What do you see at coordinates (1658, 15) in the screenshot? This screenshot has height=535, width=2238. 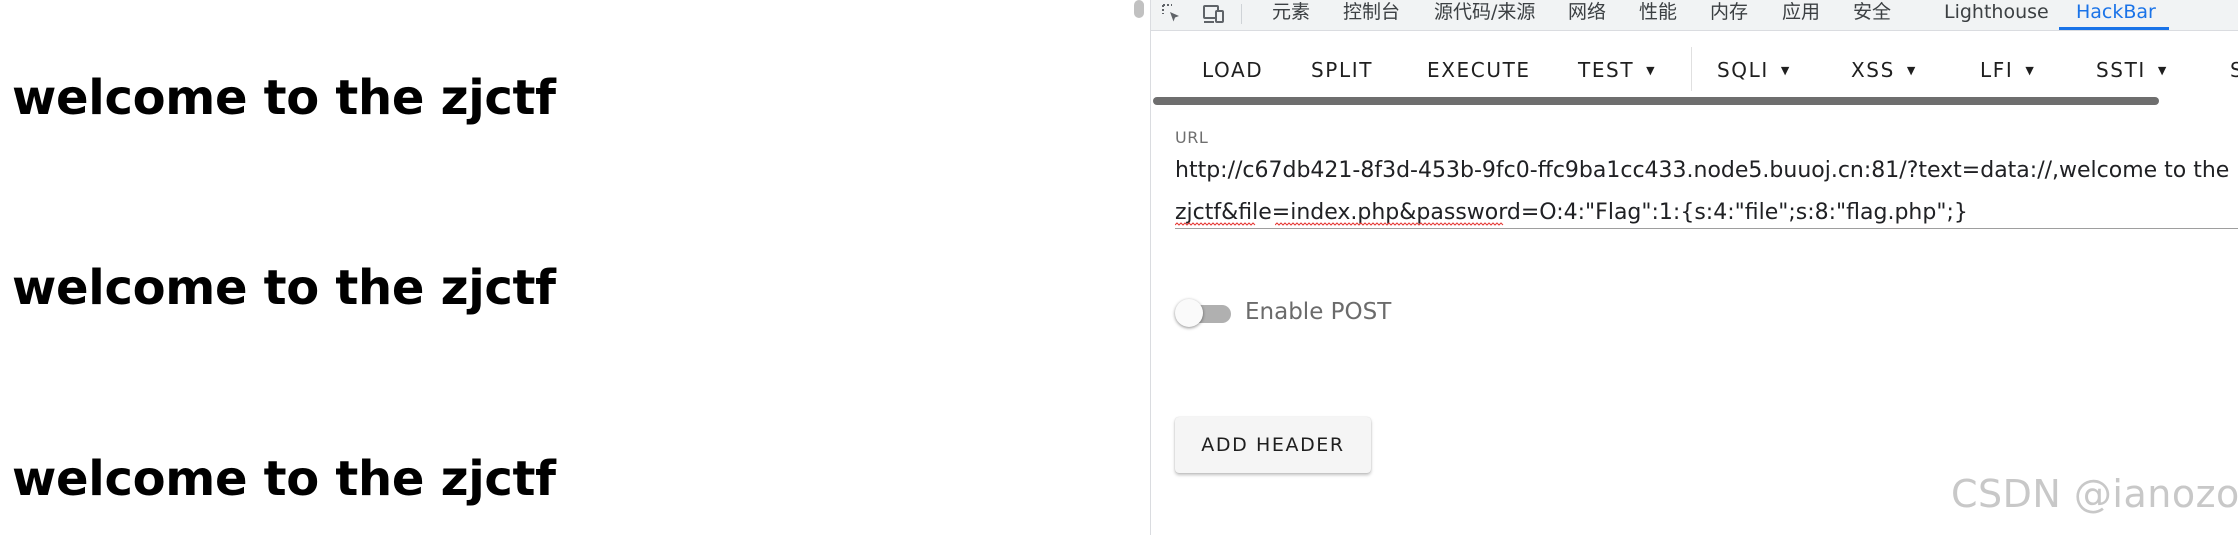 I see `tab-performance: 性能` at bounding box center [1658, 15].